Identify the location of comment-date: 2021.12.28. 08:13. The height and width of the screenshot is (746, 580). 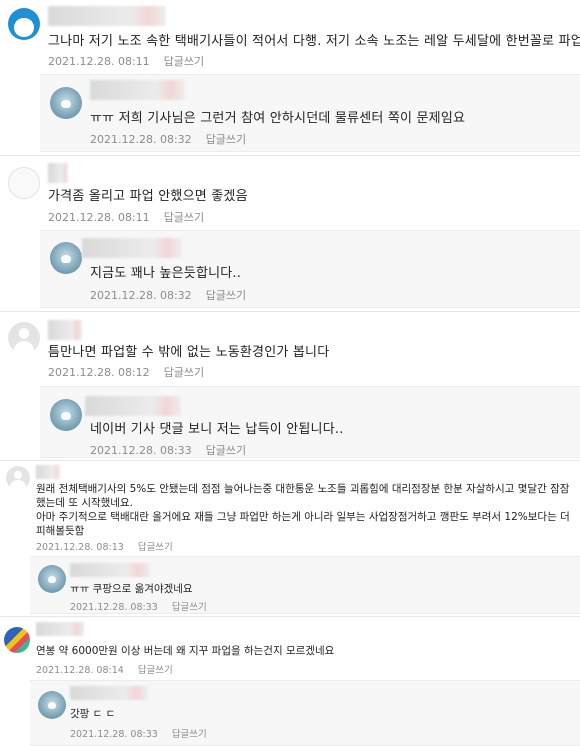
(80, 547).